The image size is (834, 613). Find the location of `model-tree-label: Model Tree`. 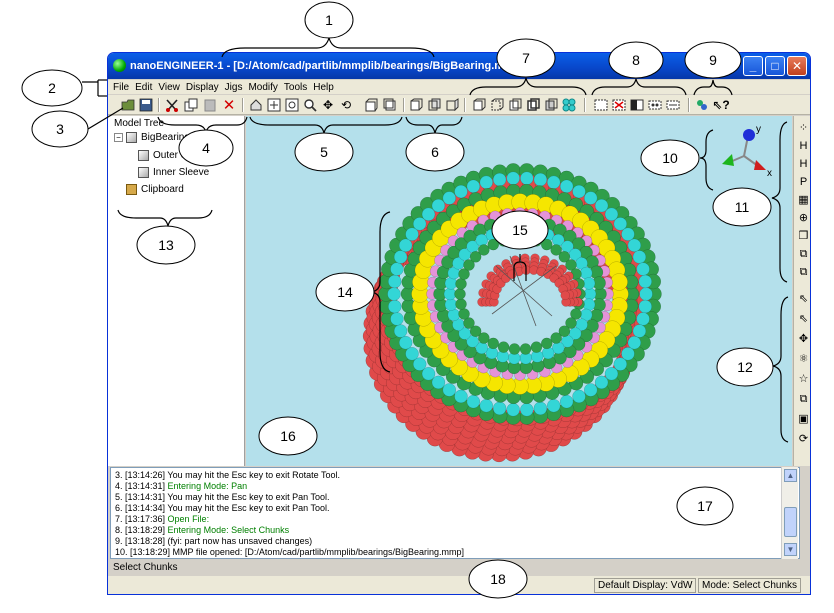

model-tree-label: Model Tree is located at coordinates (139, 123).